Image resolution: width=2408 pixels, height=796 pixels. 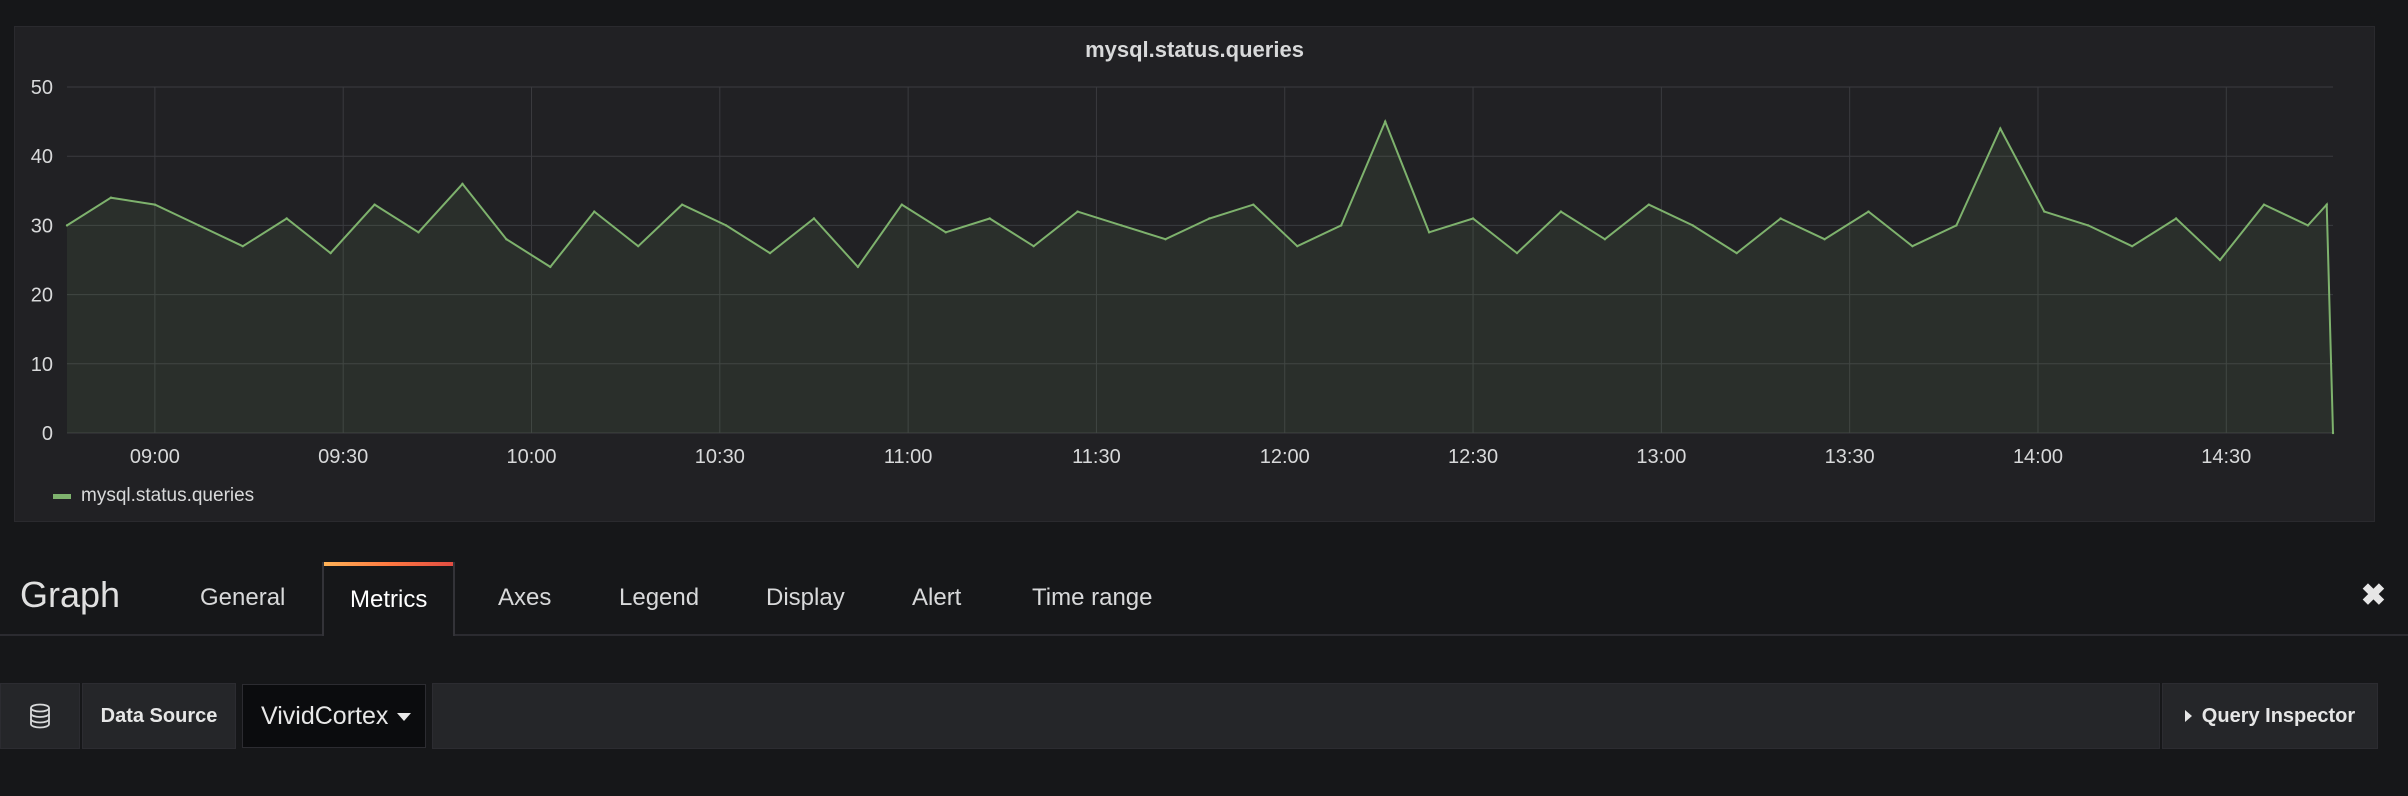 What do you see at coordinates (155, 457) in the screenshot?
I see `x-tick-label: 09:00` at bounding box center [155, 457].